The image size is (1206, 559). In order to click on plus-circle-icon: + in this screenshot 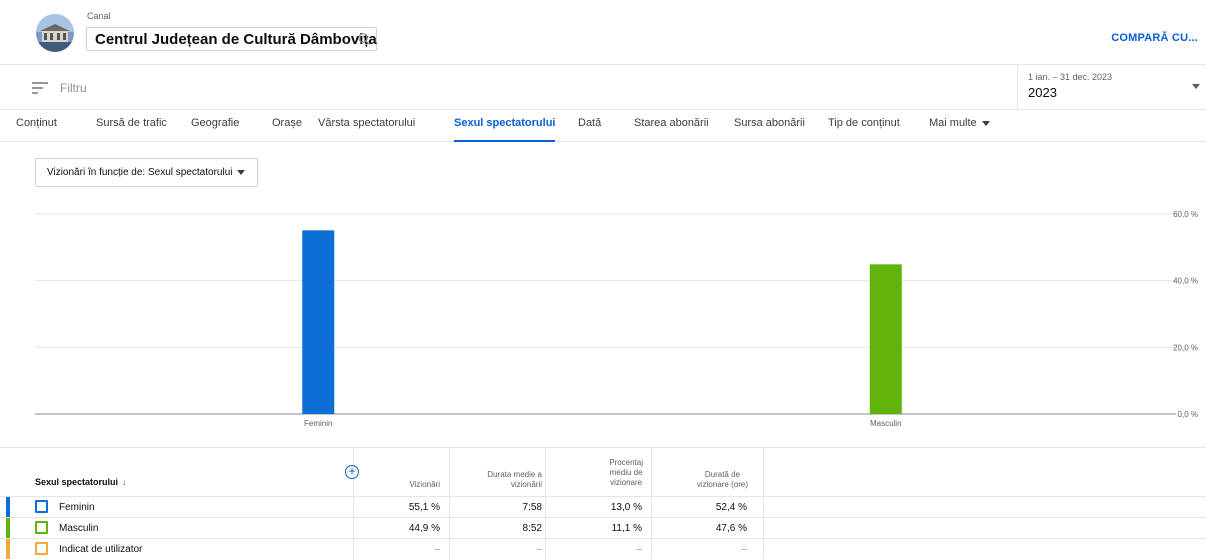, I will do `click(352, 472)`.